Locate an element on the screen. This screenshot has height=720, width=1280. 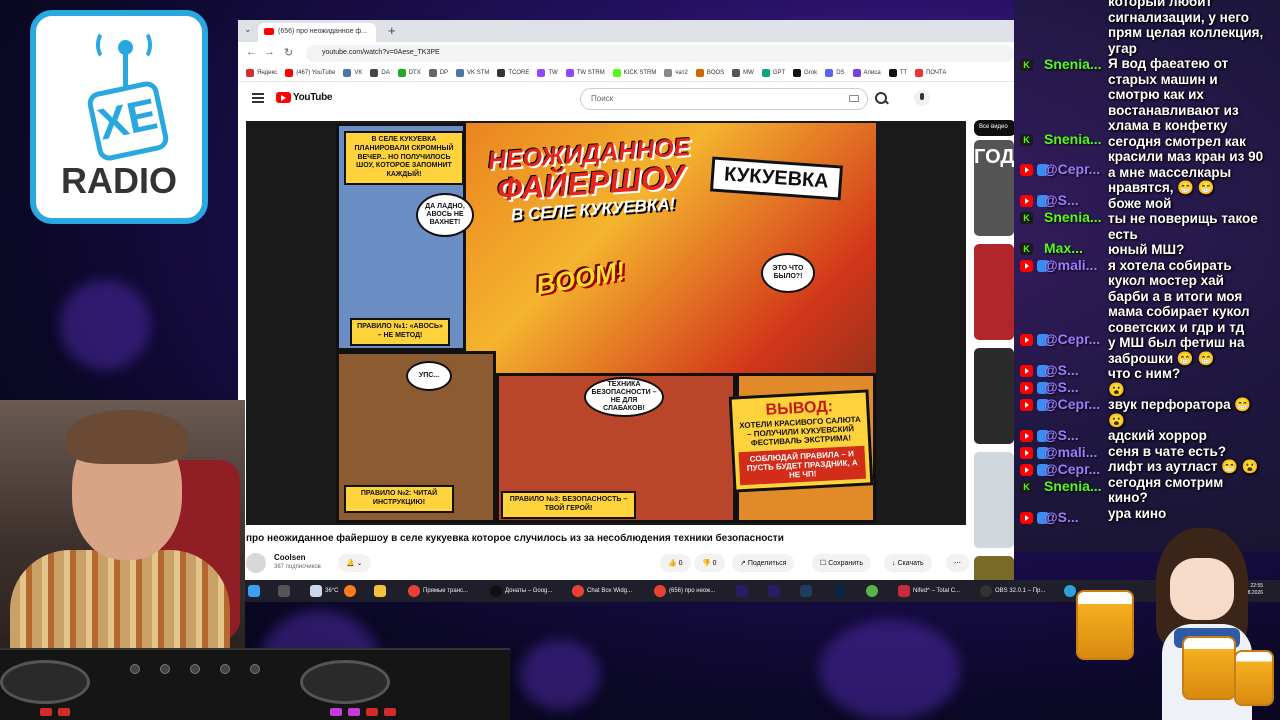
bookmark-item: VK is located at coordinates (352, 72).